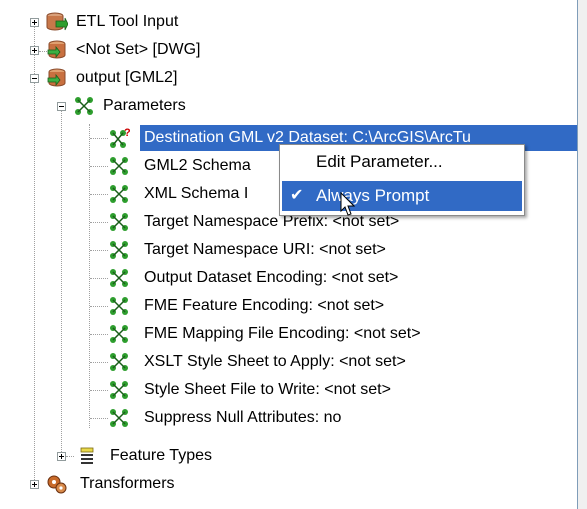 The image size is (587, 509). I want to click on parameter-xml-schema: XML Schema I, so click(196, 194).